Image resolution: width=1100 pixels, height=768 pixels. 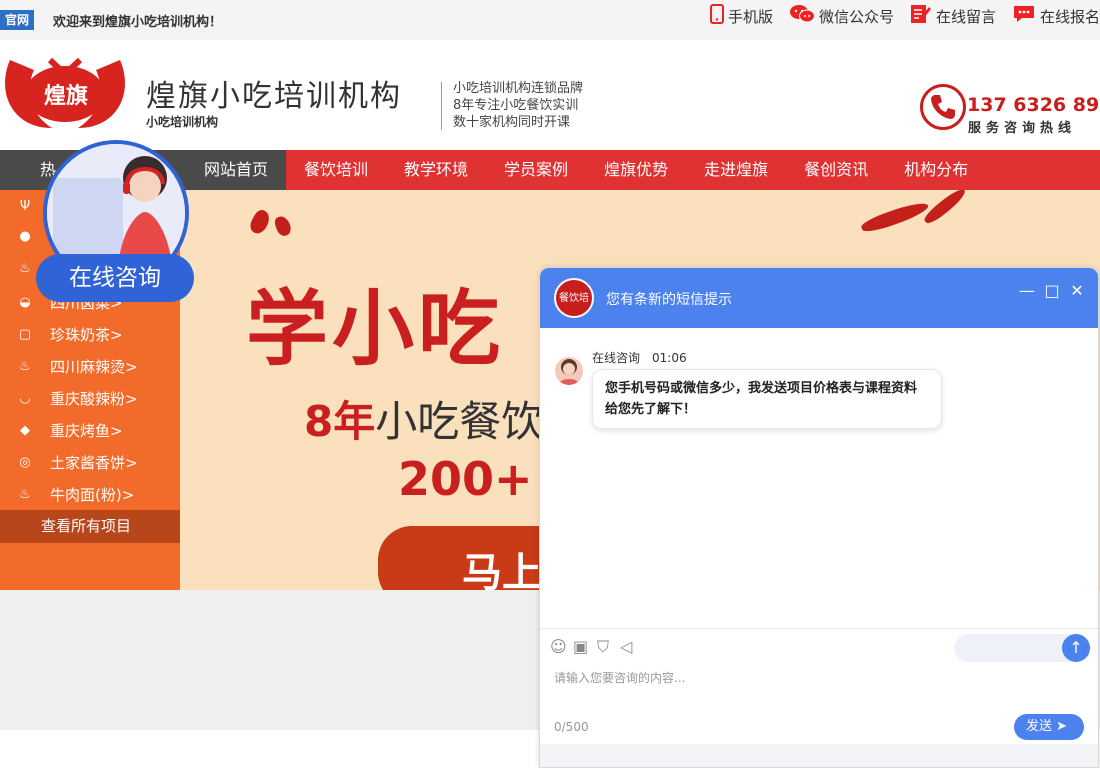 What do you see at coordinates (943, 107) in the screenshot?
I see `phone-icon` at bounding box center [943, 107].